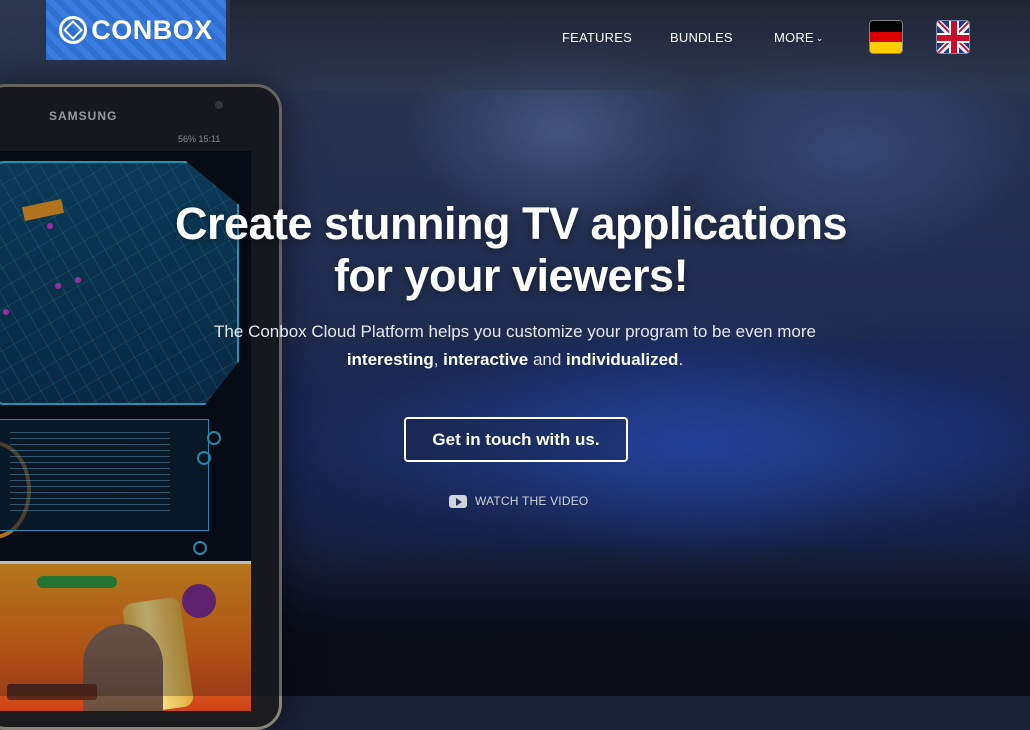 This screenshot has width=1030, height=730. Describe the element at coordinates (597, 37) in the screenshot. I see `nav-features: FEATURES` at that location.